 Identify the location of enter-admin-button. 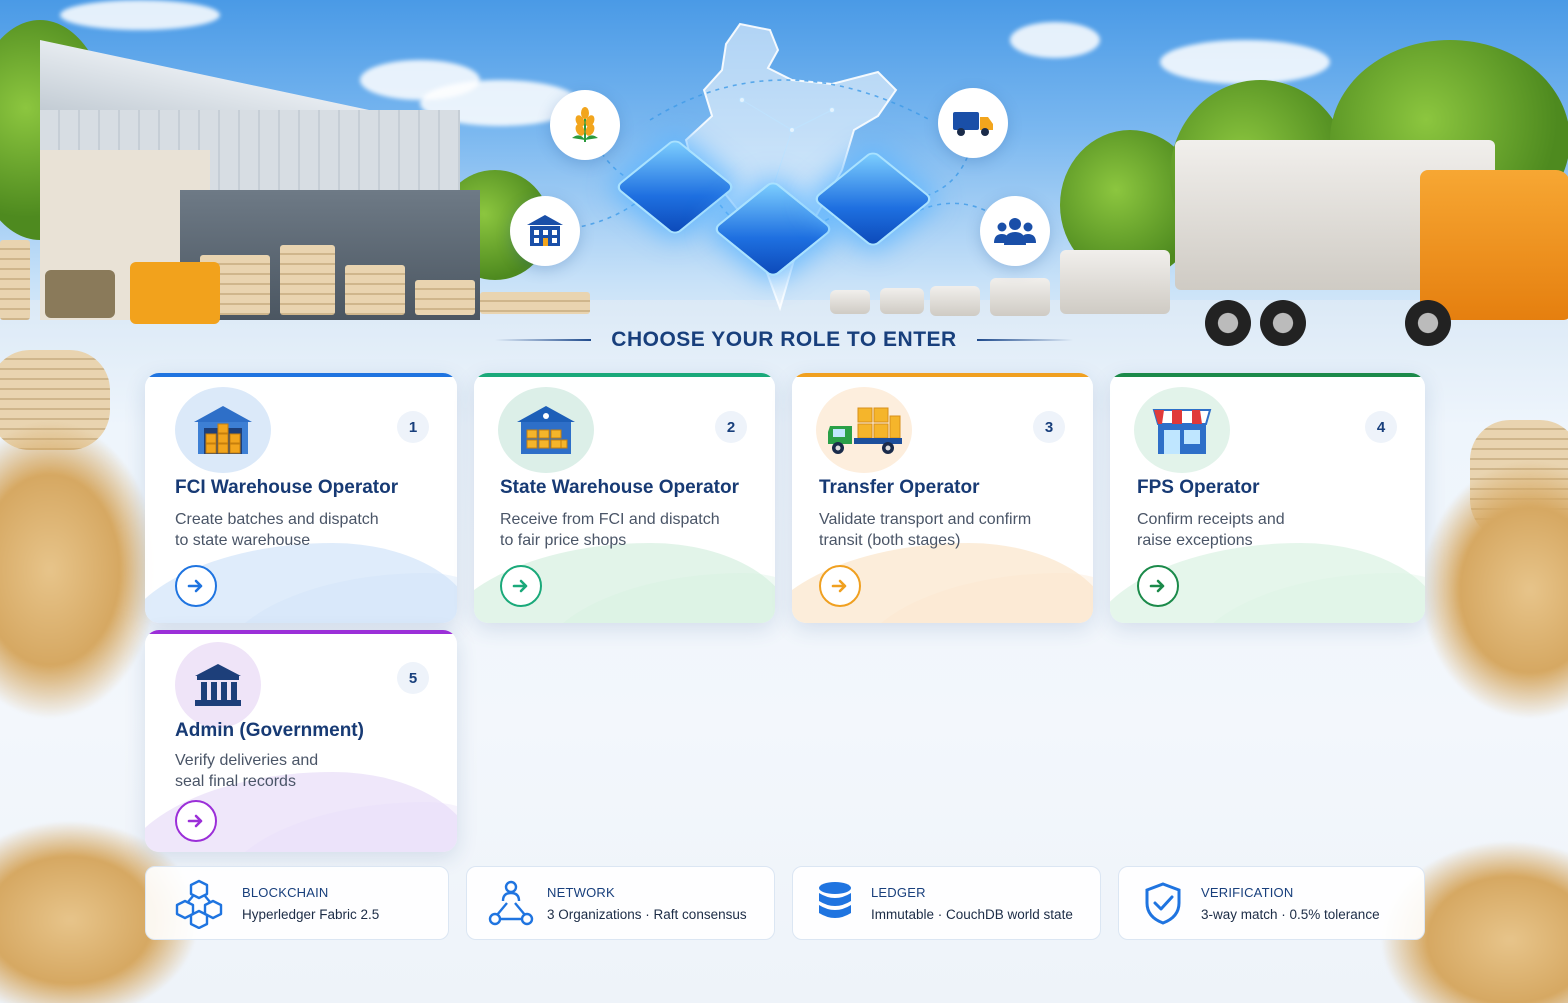
(196, 821).